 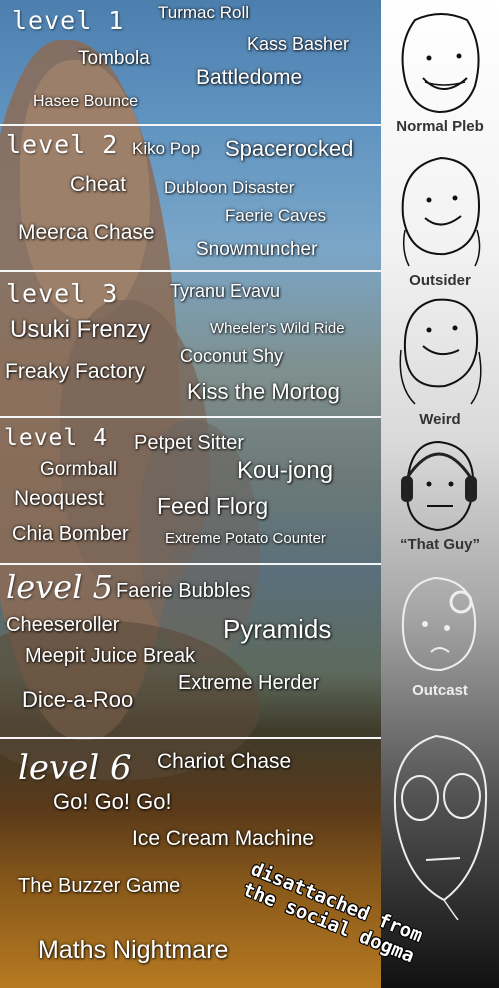 What do you see at coordinates (441, 211) in the screenshot?
I see `outsider-face-icon` at bounding box center [441, 211].